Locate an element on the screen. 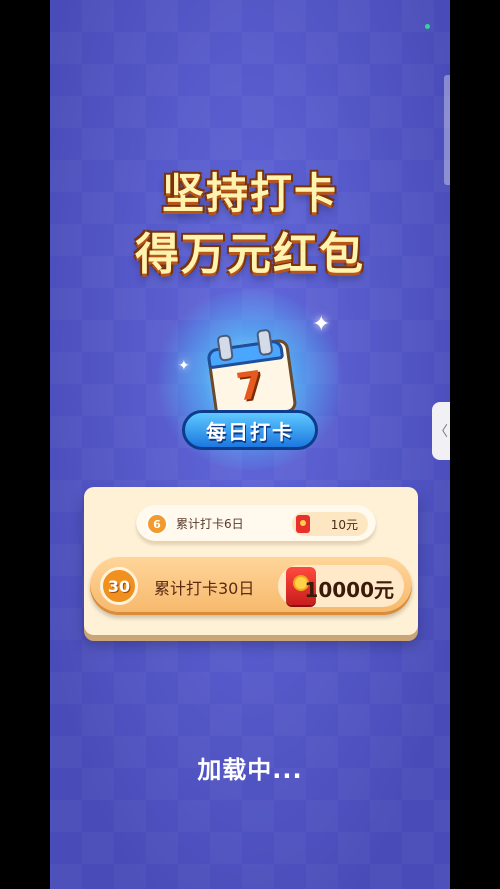 The image size is (500, 889). reward-label: 累计打卡6日 is located at coordinates (210, 524).